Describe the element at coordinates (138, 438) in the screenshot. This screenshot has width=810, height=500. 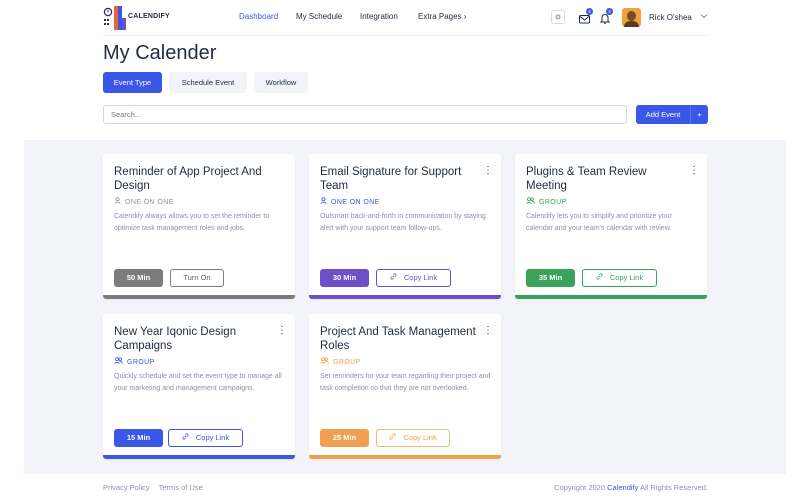
I see `duration-badge: 15 Min` at that location.